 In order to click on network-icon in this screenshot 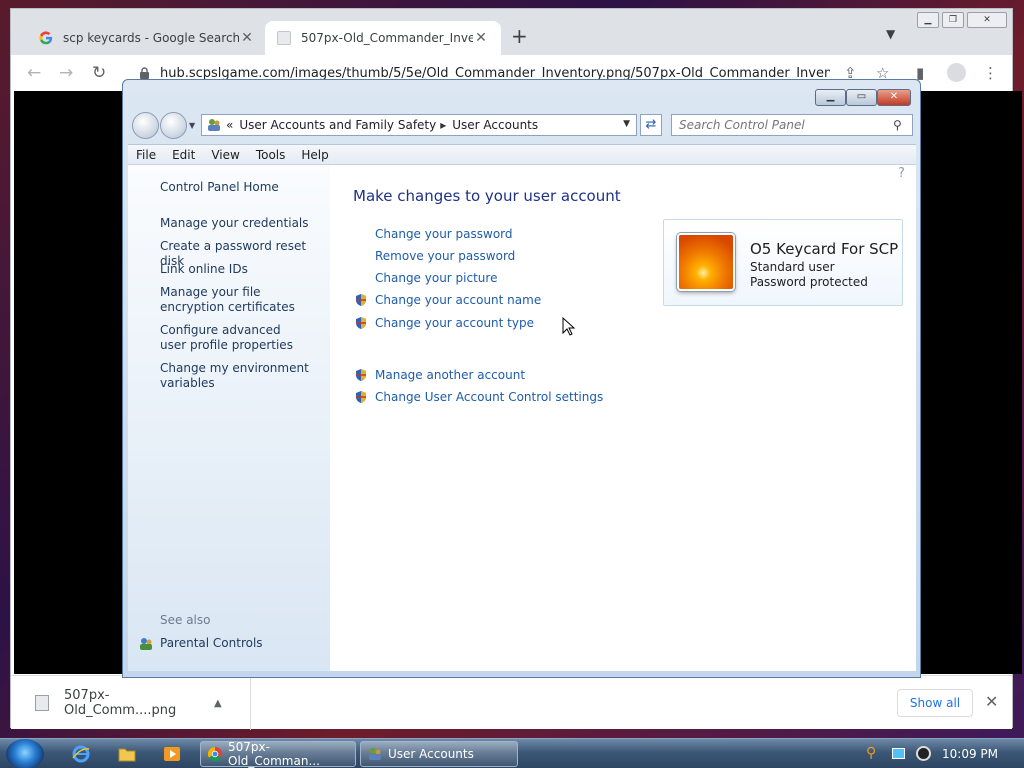, I will do `click(898, 753)`.